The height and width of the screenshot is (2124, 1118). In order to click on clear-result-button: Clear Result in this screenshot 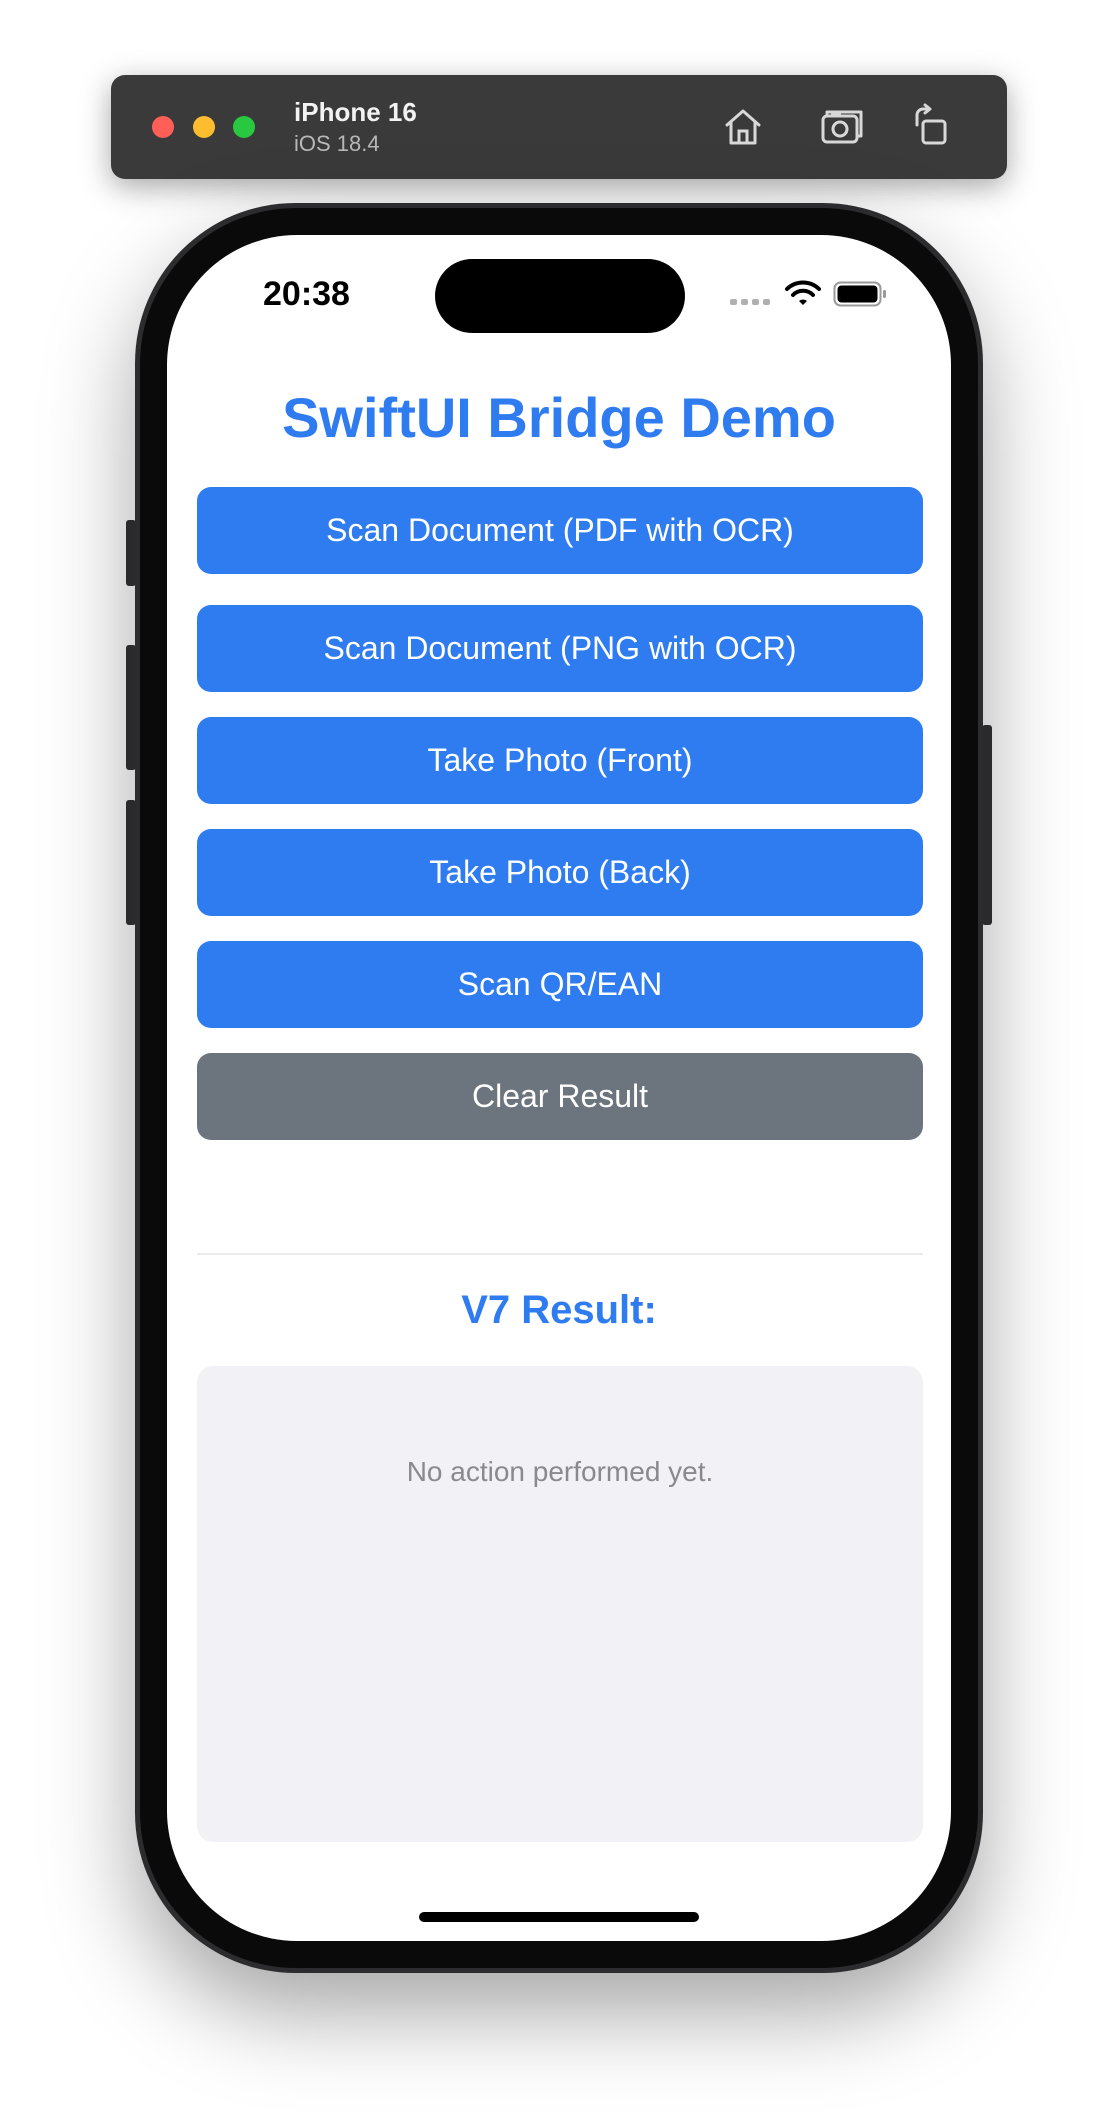, I will do `click(560, 1096)`.